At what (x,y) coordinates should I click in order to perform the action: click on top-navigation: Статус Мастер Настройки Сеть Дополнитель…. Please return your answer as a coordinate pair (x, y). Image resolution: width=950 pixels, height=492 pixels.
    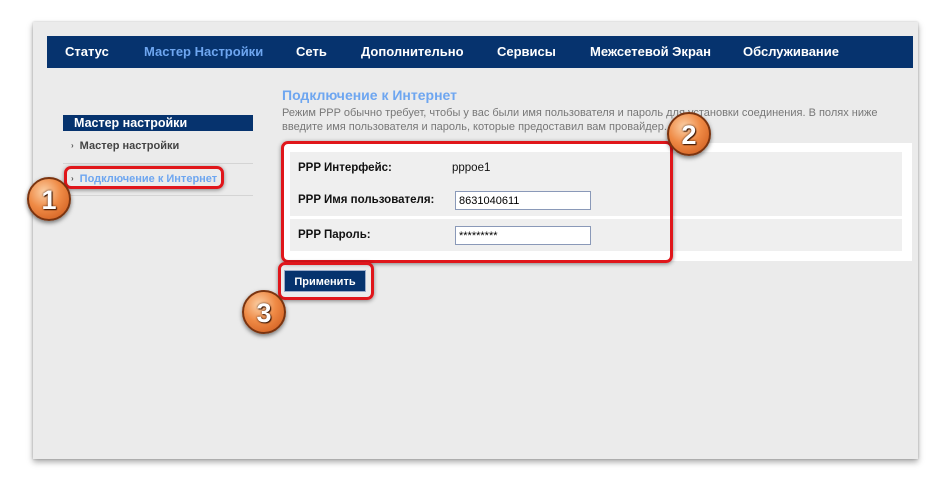
    Looking at the image, I should click on (480, 52).